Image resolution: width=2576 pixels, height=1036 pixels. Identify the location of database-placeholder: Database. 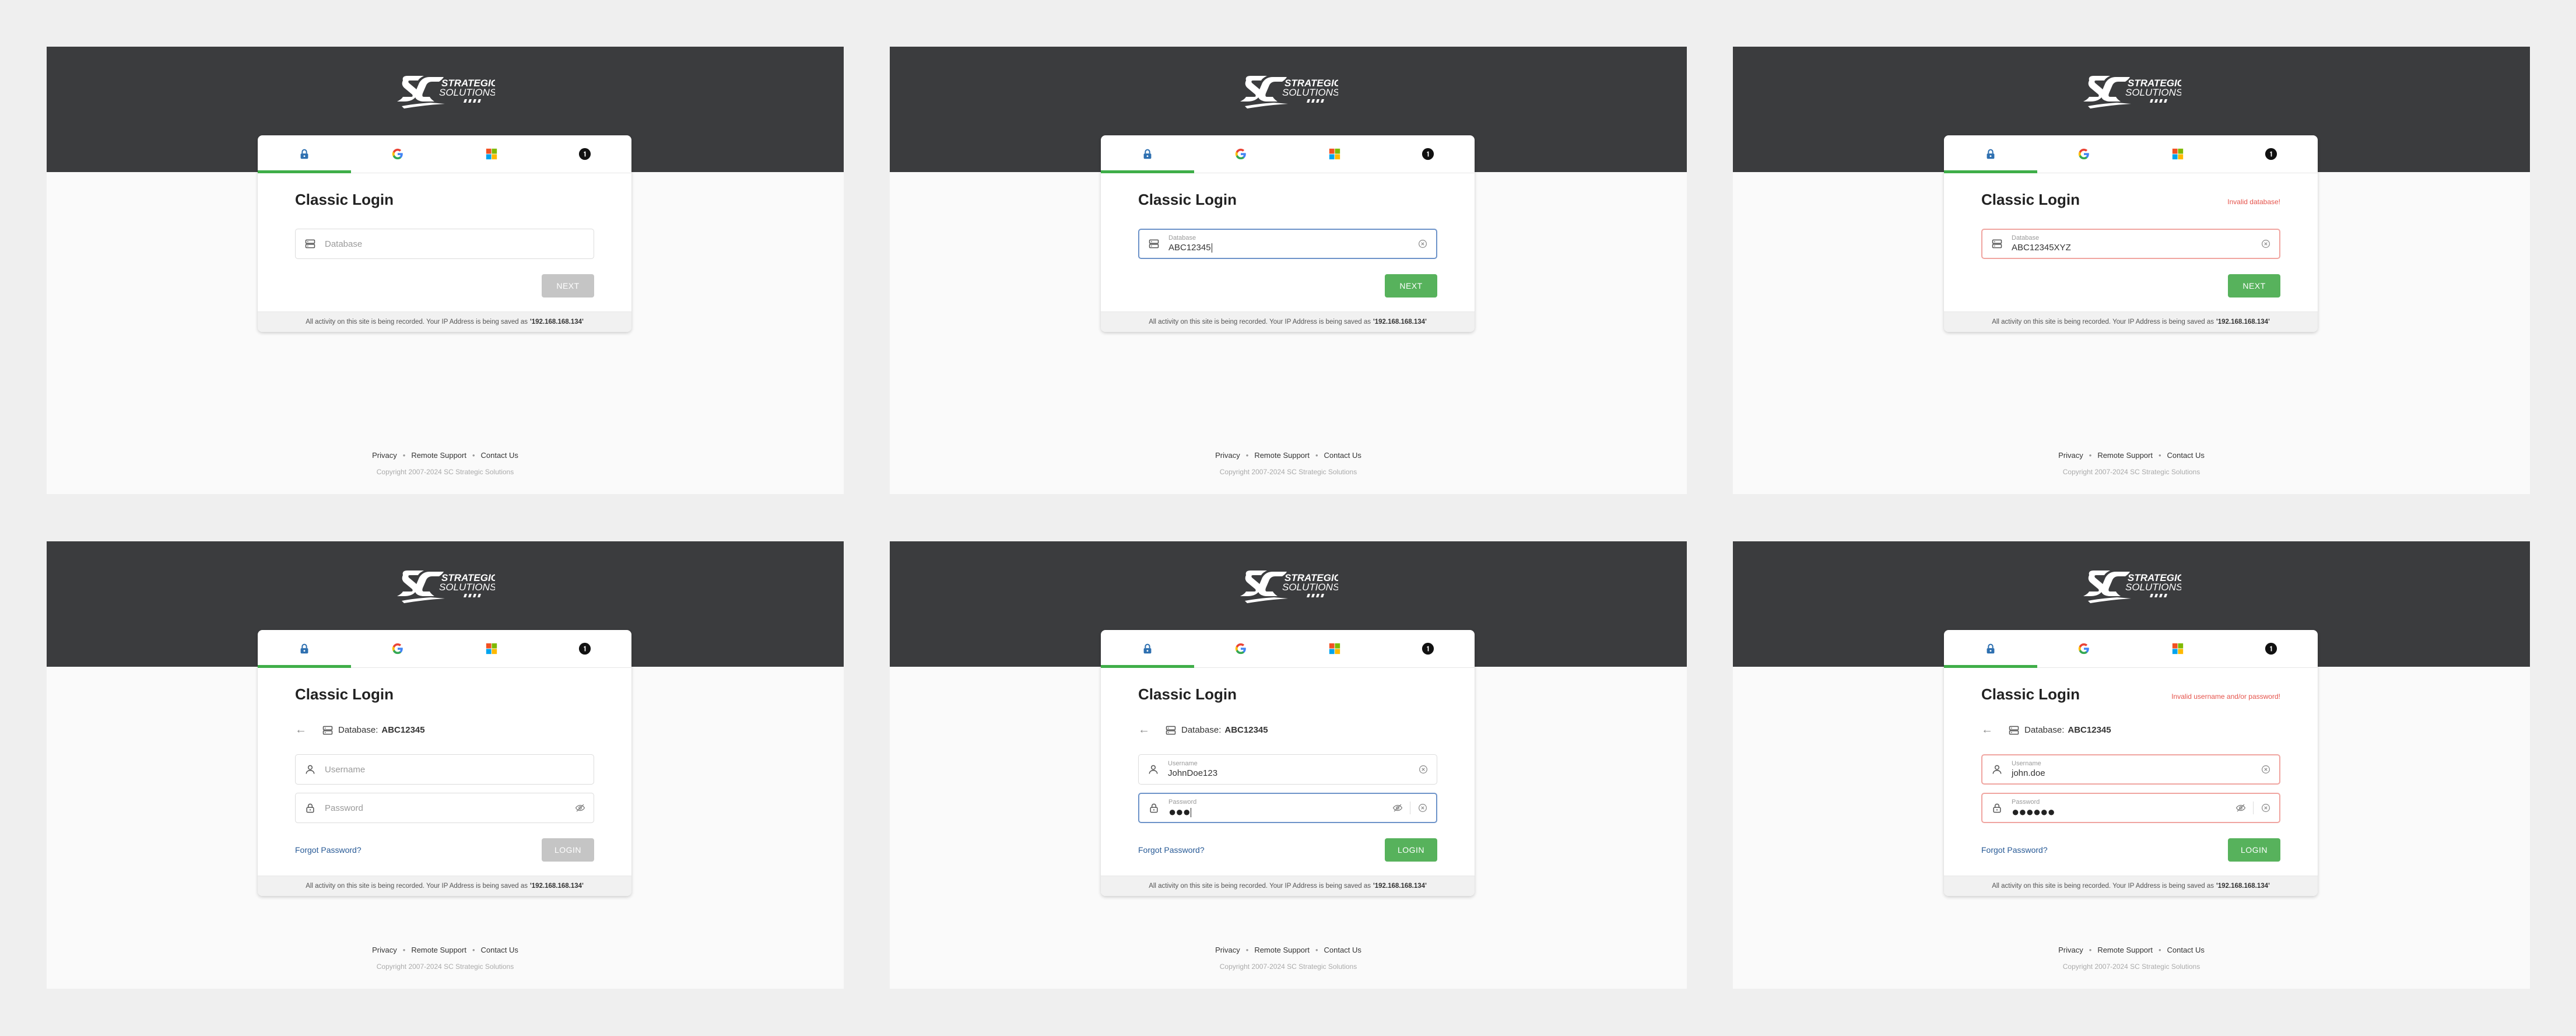
(344, 244).